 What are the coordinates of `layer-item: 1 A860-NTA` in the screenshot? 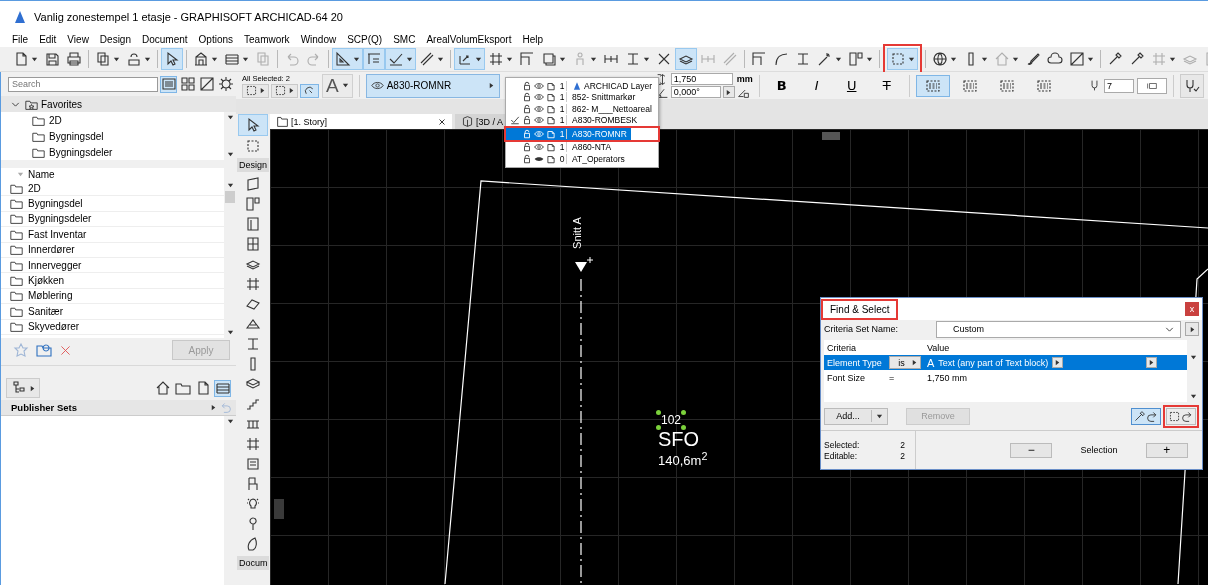 It's located at (582, 147).